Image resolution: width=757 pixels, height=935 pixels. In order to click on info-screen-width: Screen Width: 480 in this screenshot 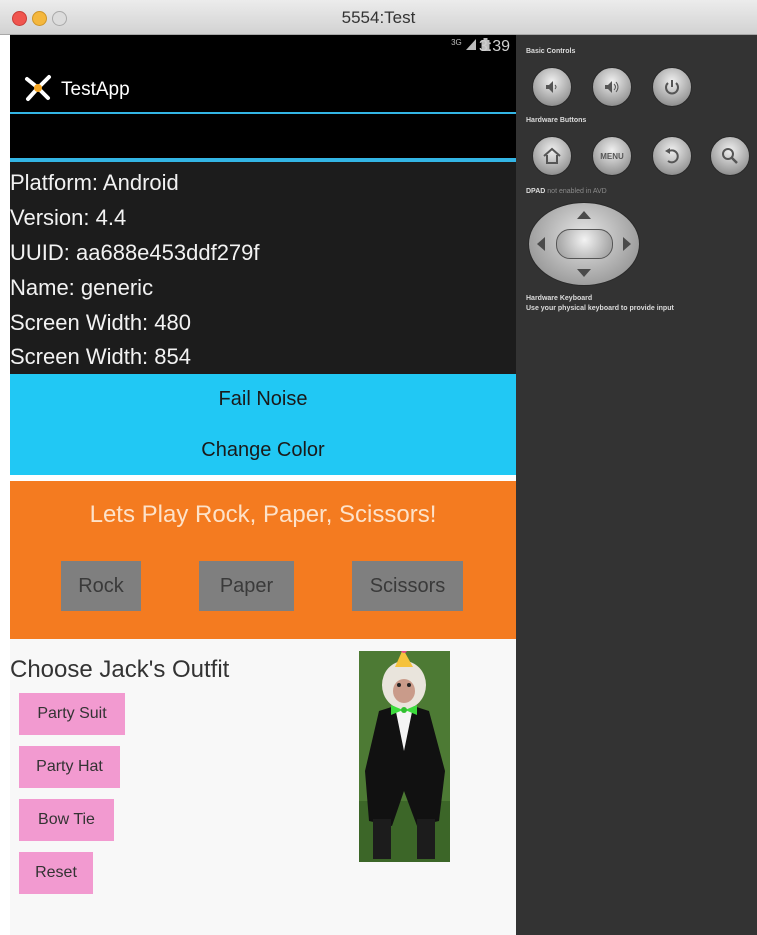, I will do `click(100, 322)`.